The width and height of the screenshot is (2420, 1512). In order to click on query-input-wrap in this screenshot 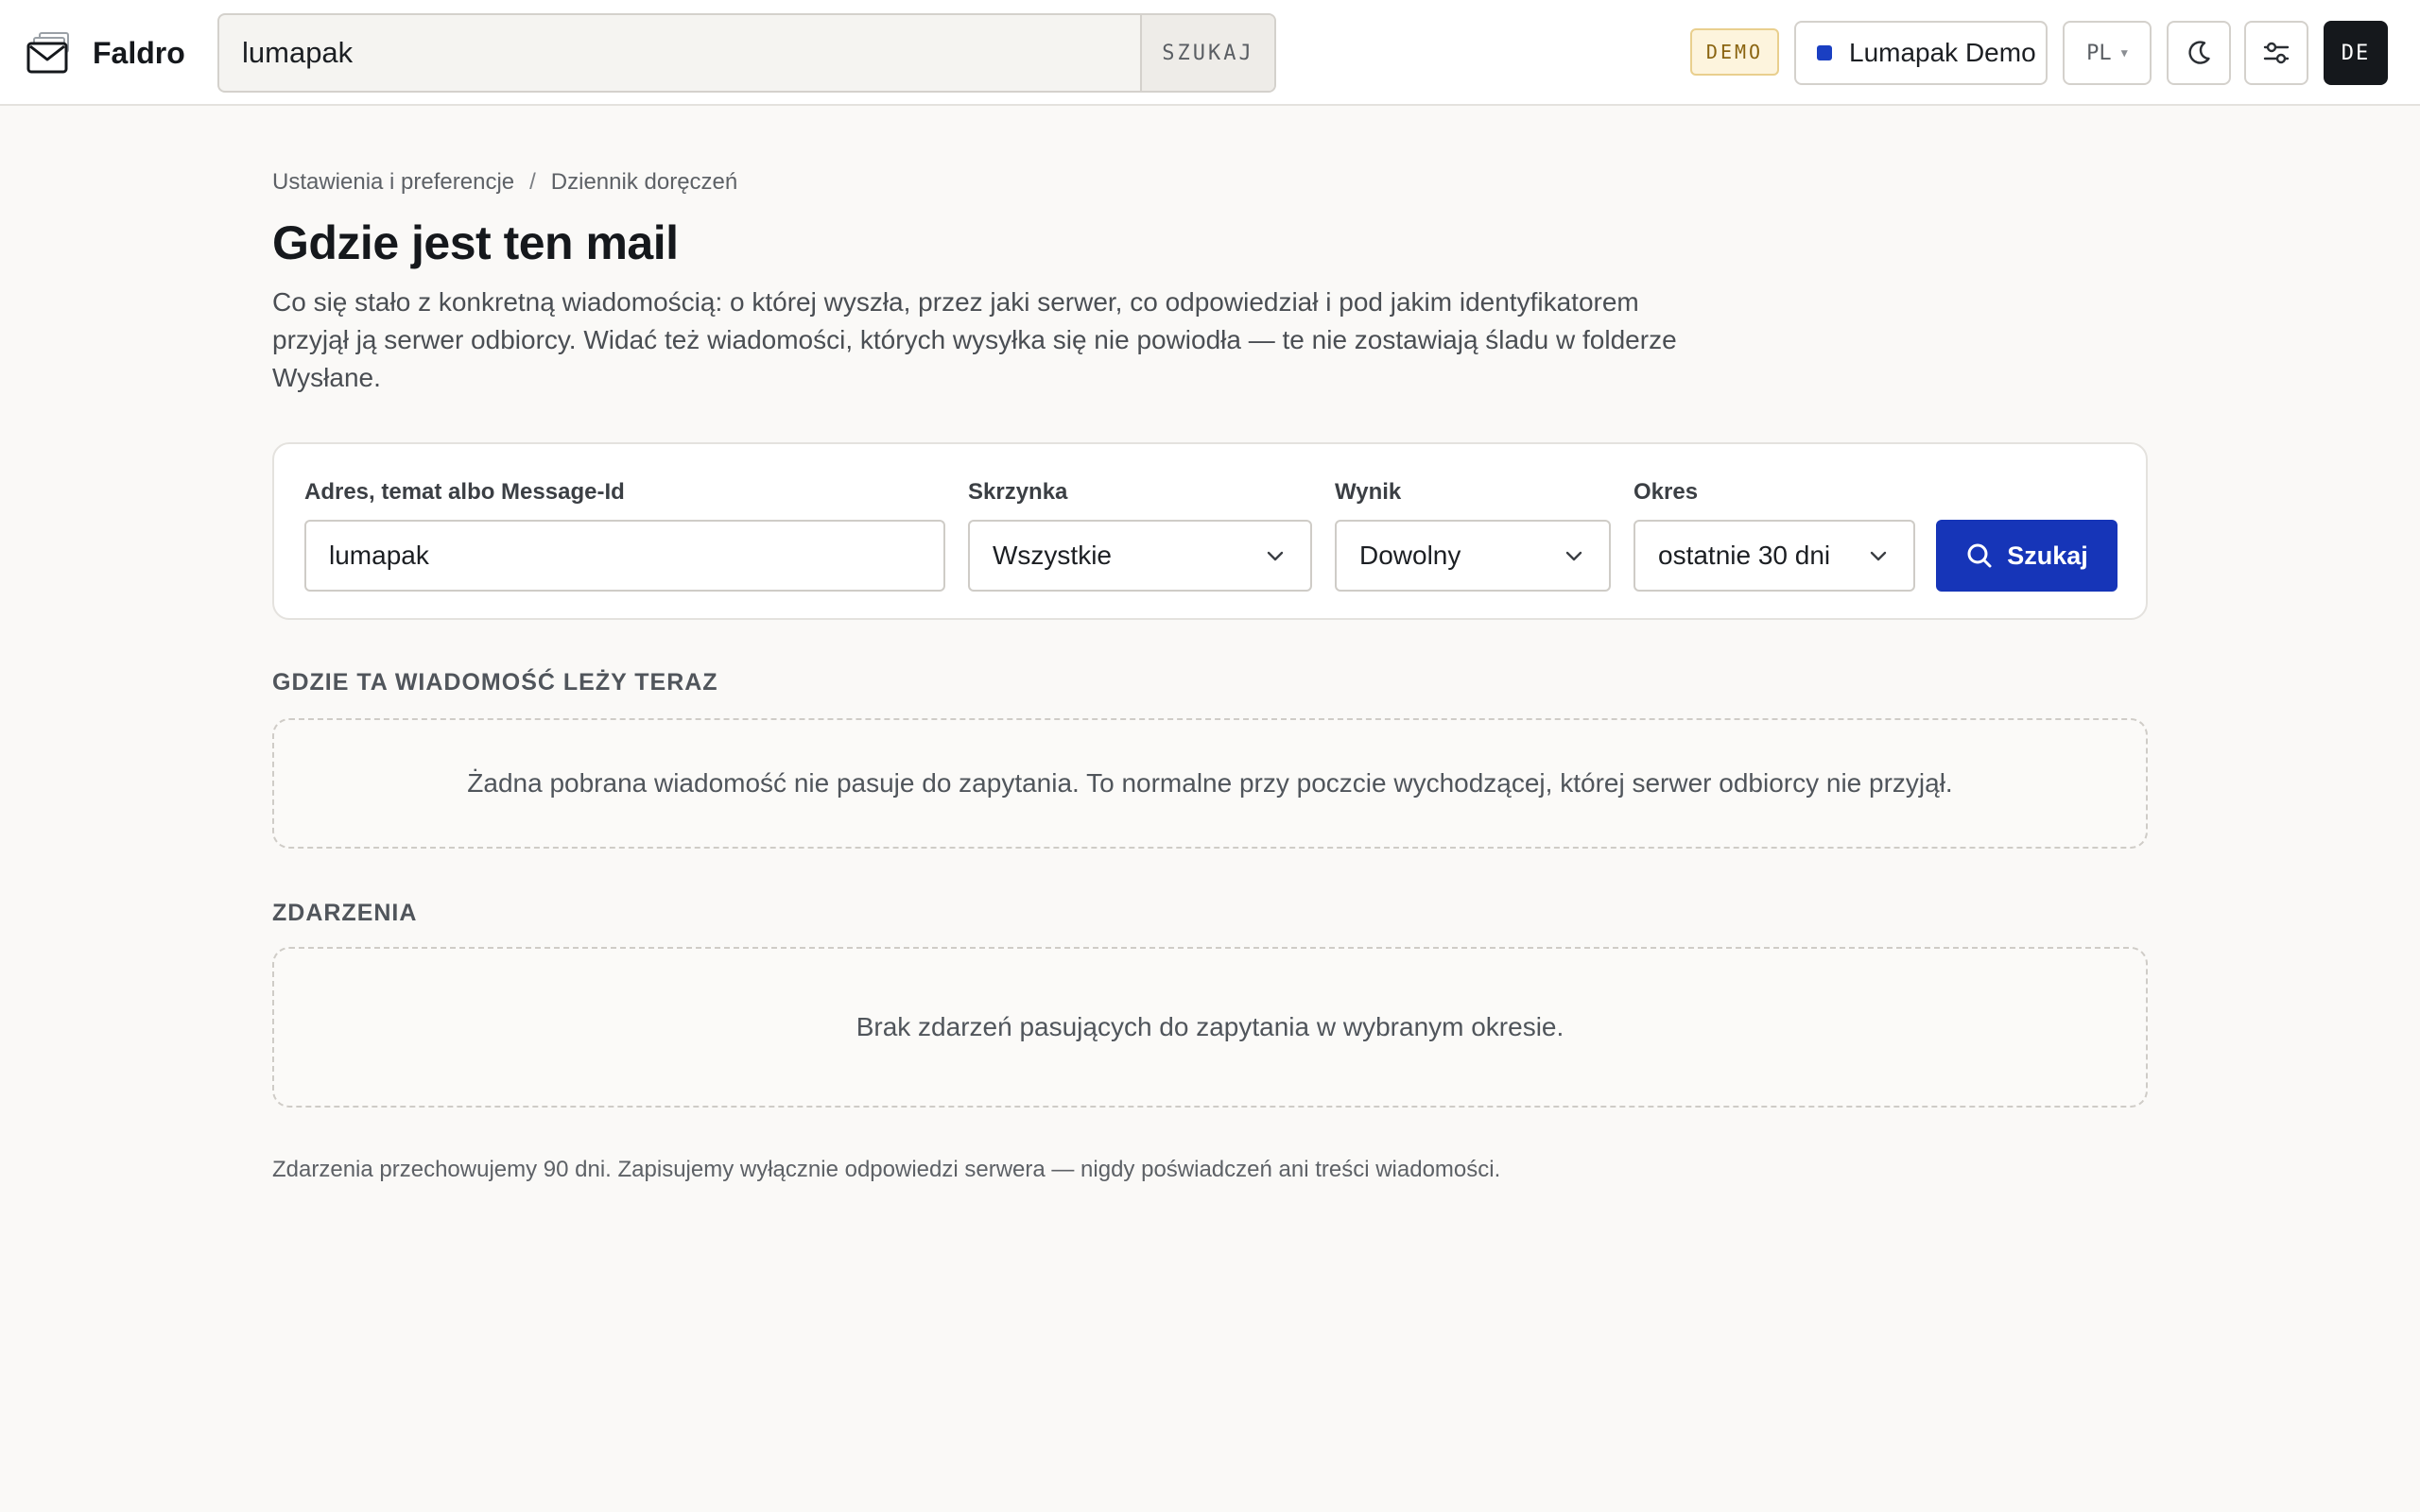, I will do `click(624, 556)`.